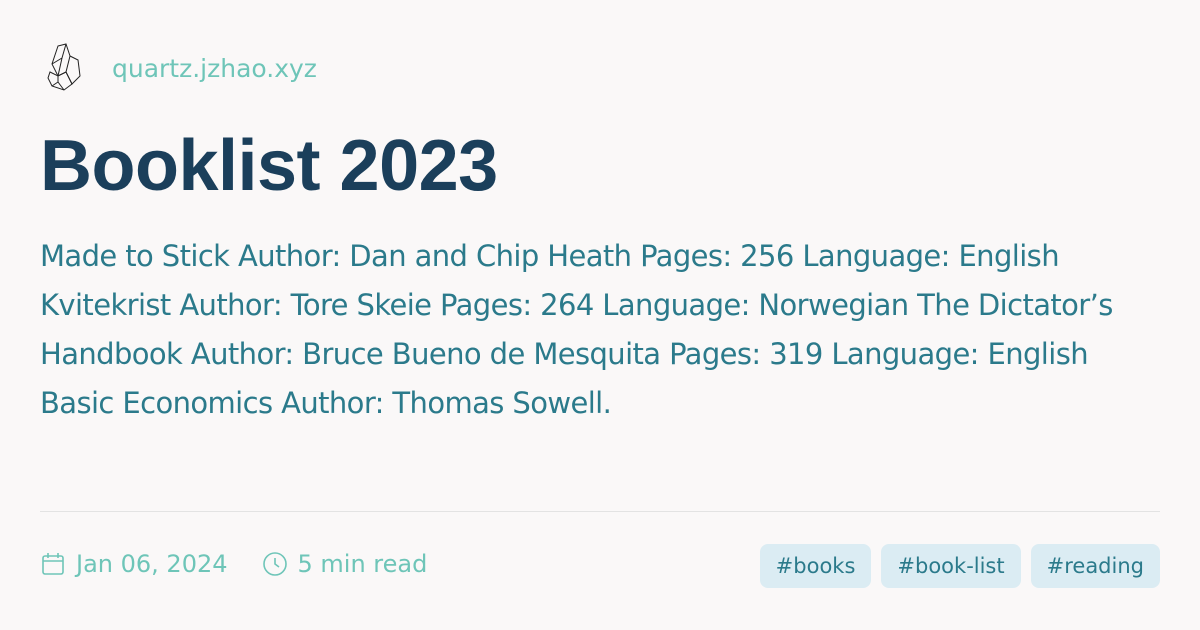 This screenshot has width=1200, height=630. Describe the element at coordinates (152, 564) in the screenshot. I see `publish-date: Jan 06, 2024` at that location.